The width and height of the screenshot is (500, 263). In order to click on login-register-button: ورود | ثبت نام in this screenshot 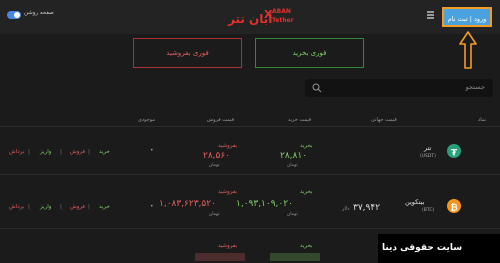, I will do `click(467, 17)`.